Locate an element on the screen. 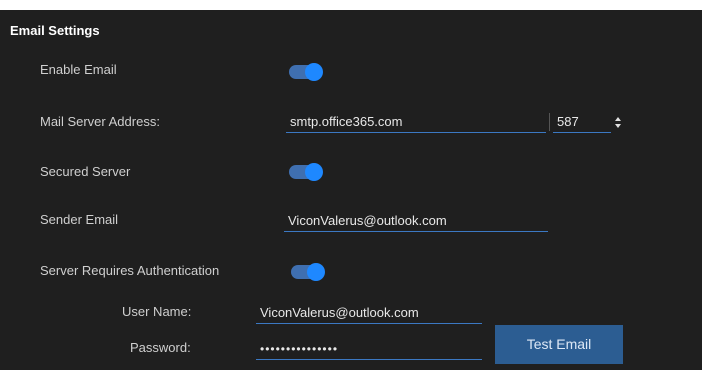  section-title: Email Settings is located at coordinates (55, 30).